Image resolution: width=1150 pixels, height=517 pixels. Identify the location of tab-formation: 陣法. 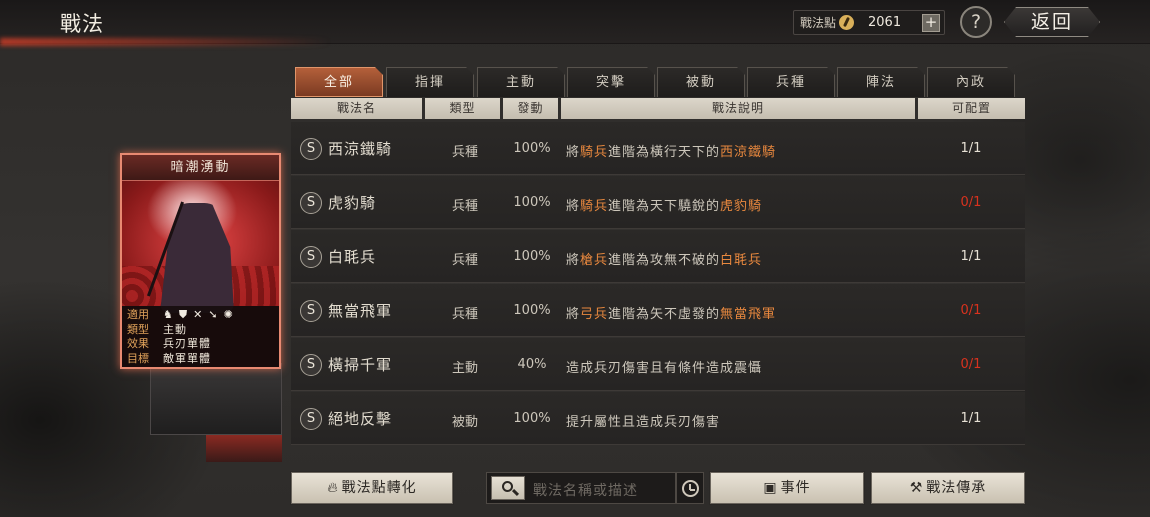
(881, 82).